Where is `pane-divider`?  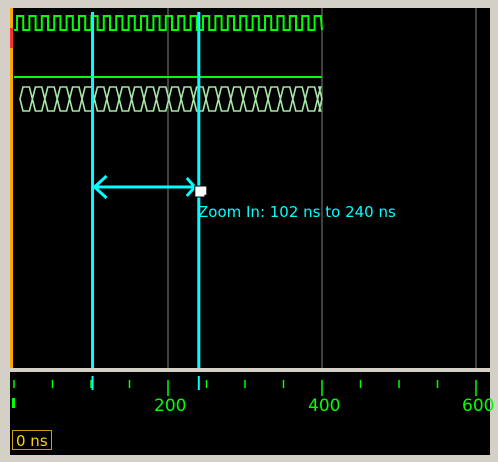
pane-divider is located at coordinates (250, 370).